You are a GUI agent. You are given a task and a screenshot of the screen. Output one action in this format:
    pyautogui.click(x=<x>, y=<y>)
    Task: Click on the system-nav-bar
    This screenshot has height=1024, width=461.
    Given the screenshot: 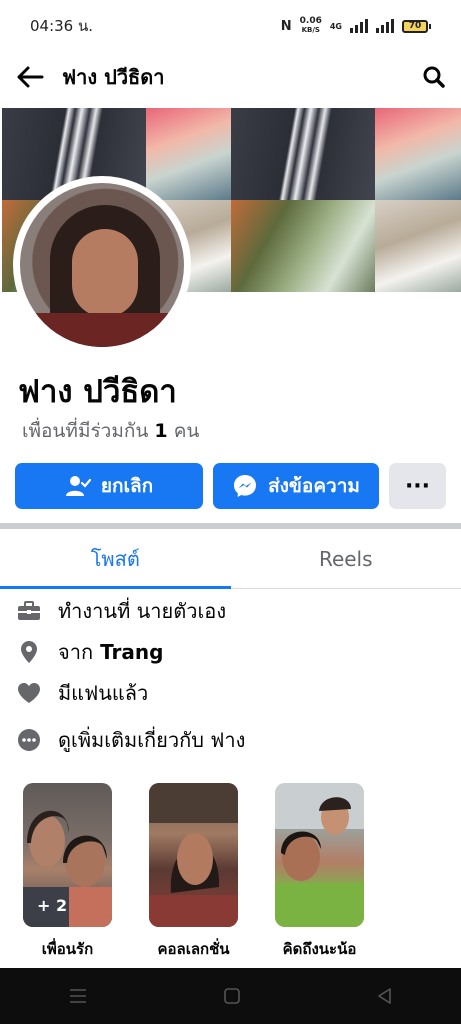 What is the action you would take?
    pyautogui.click(x=230, y=996)
    